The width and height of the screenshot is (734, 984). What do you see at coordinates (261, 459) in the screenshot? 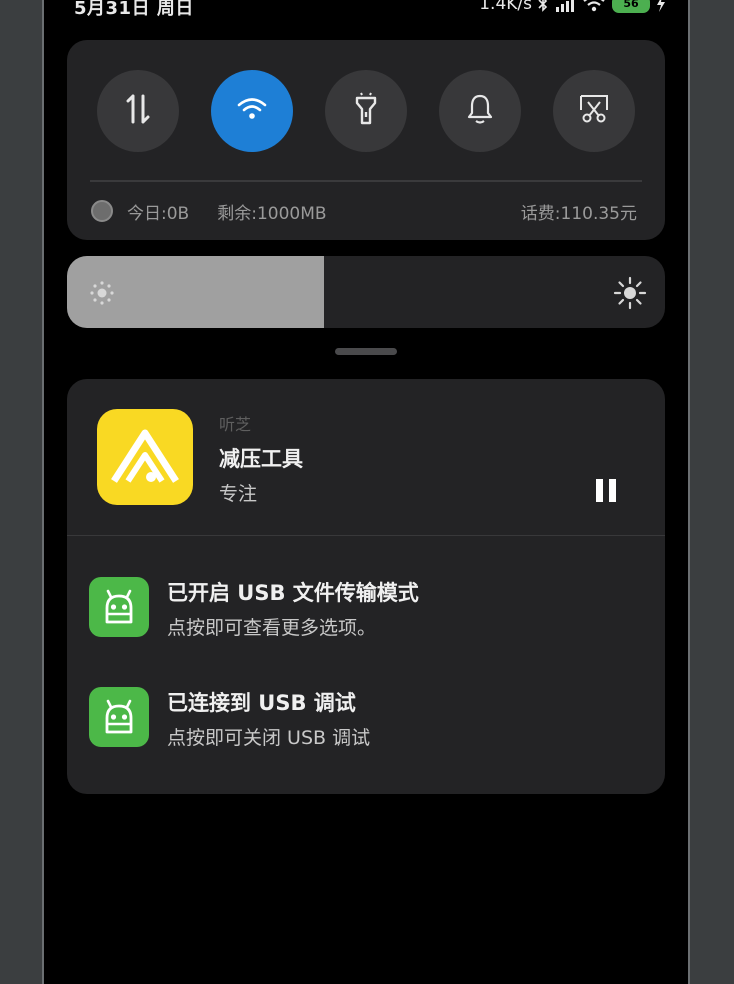
I see `media-title: 减压工具` at bounding box center [261, 459].